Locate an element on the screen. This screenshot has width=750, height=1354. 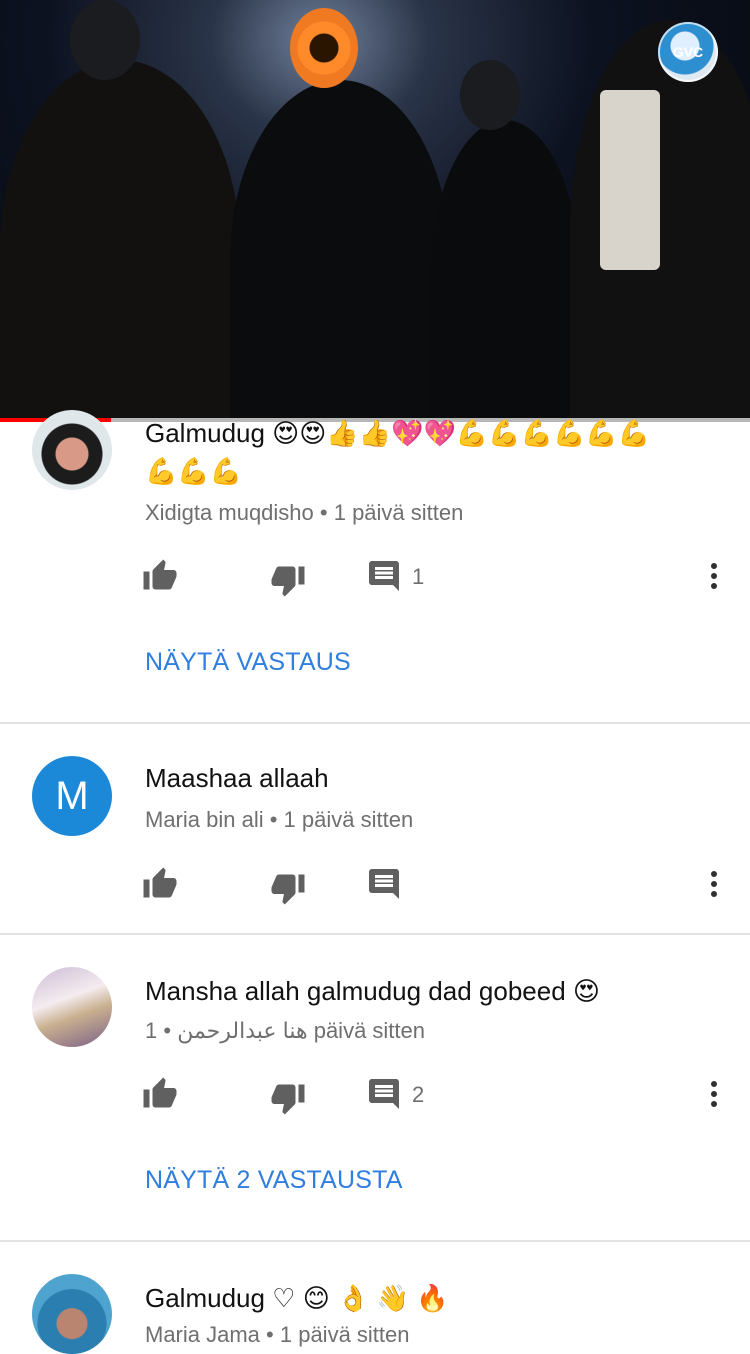
comment-actions is located at coordinates (375, 886).